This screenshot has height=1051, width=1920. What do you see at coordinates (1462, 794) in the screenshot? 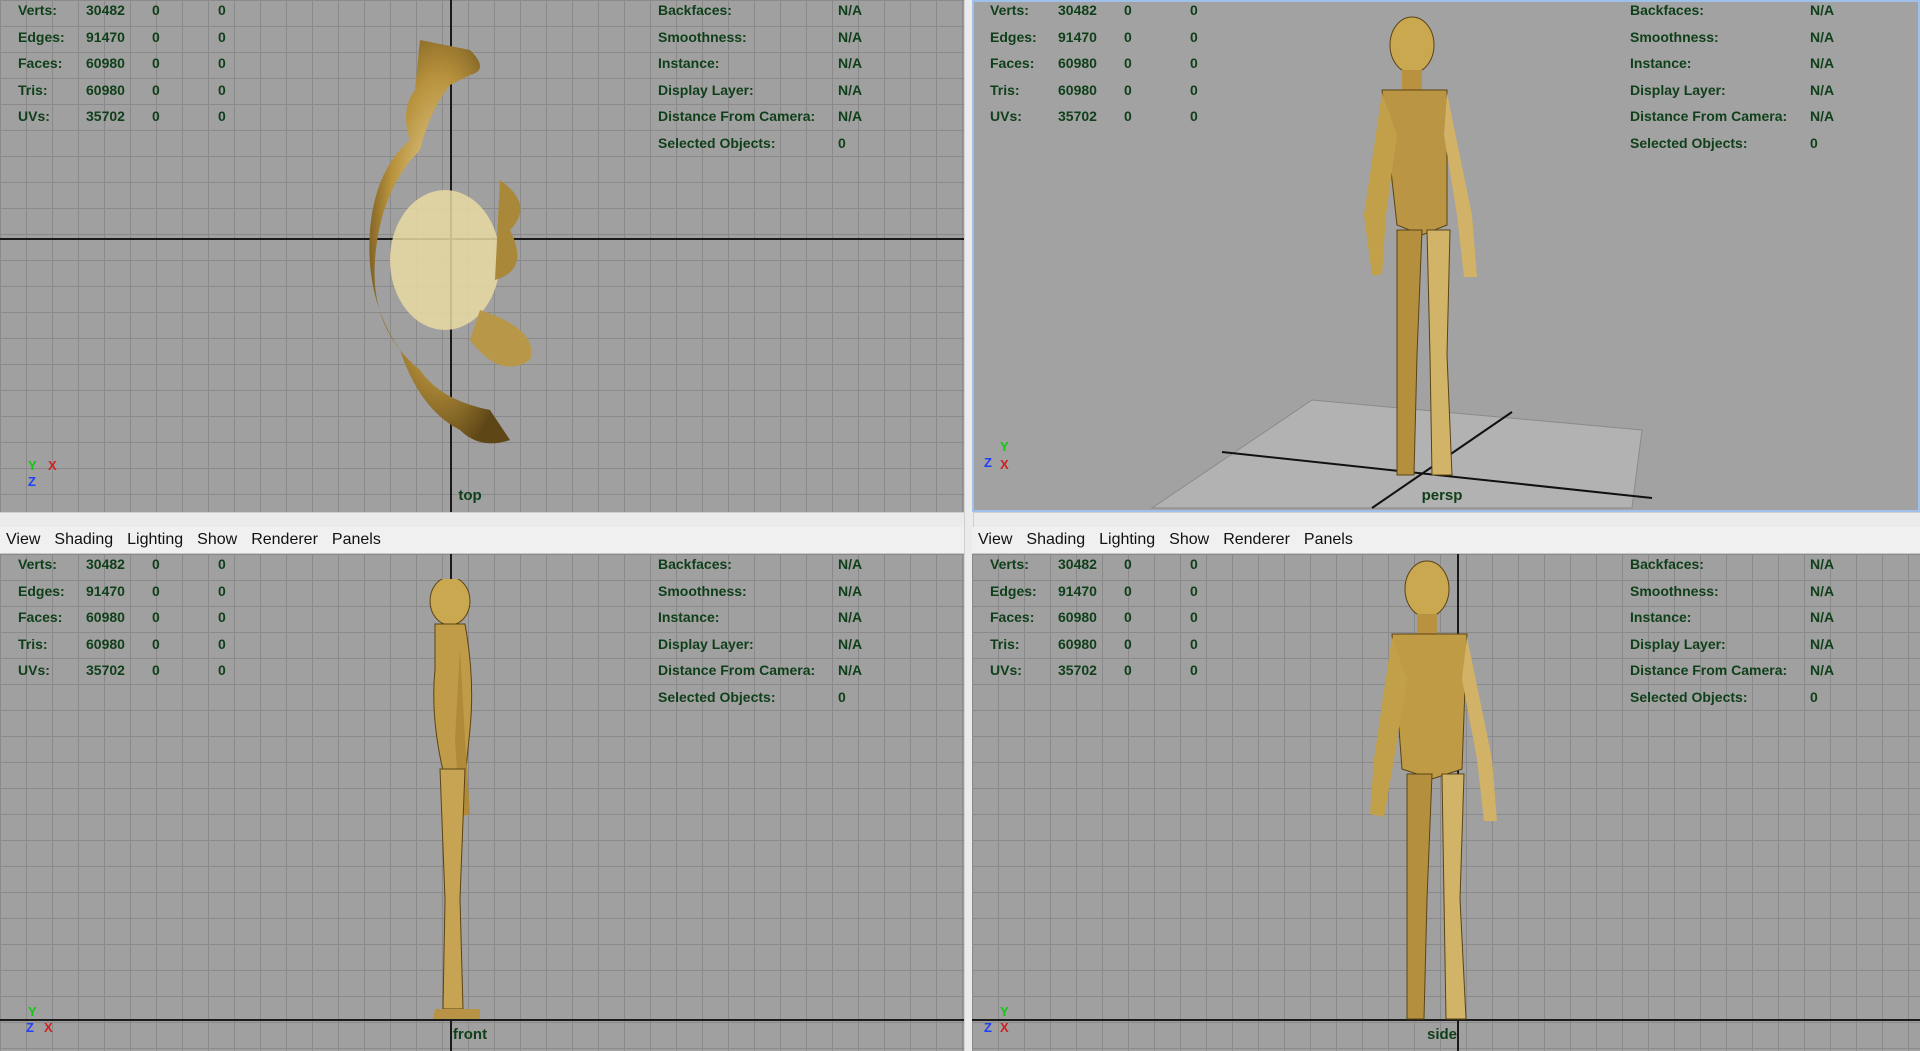
I see `skeleton-model-side-view` at bounding box center [1462, 794].